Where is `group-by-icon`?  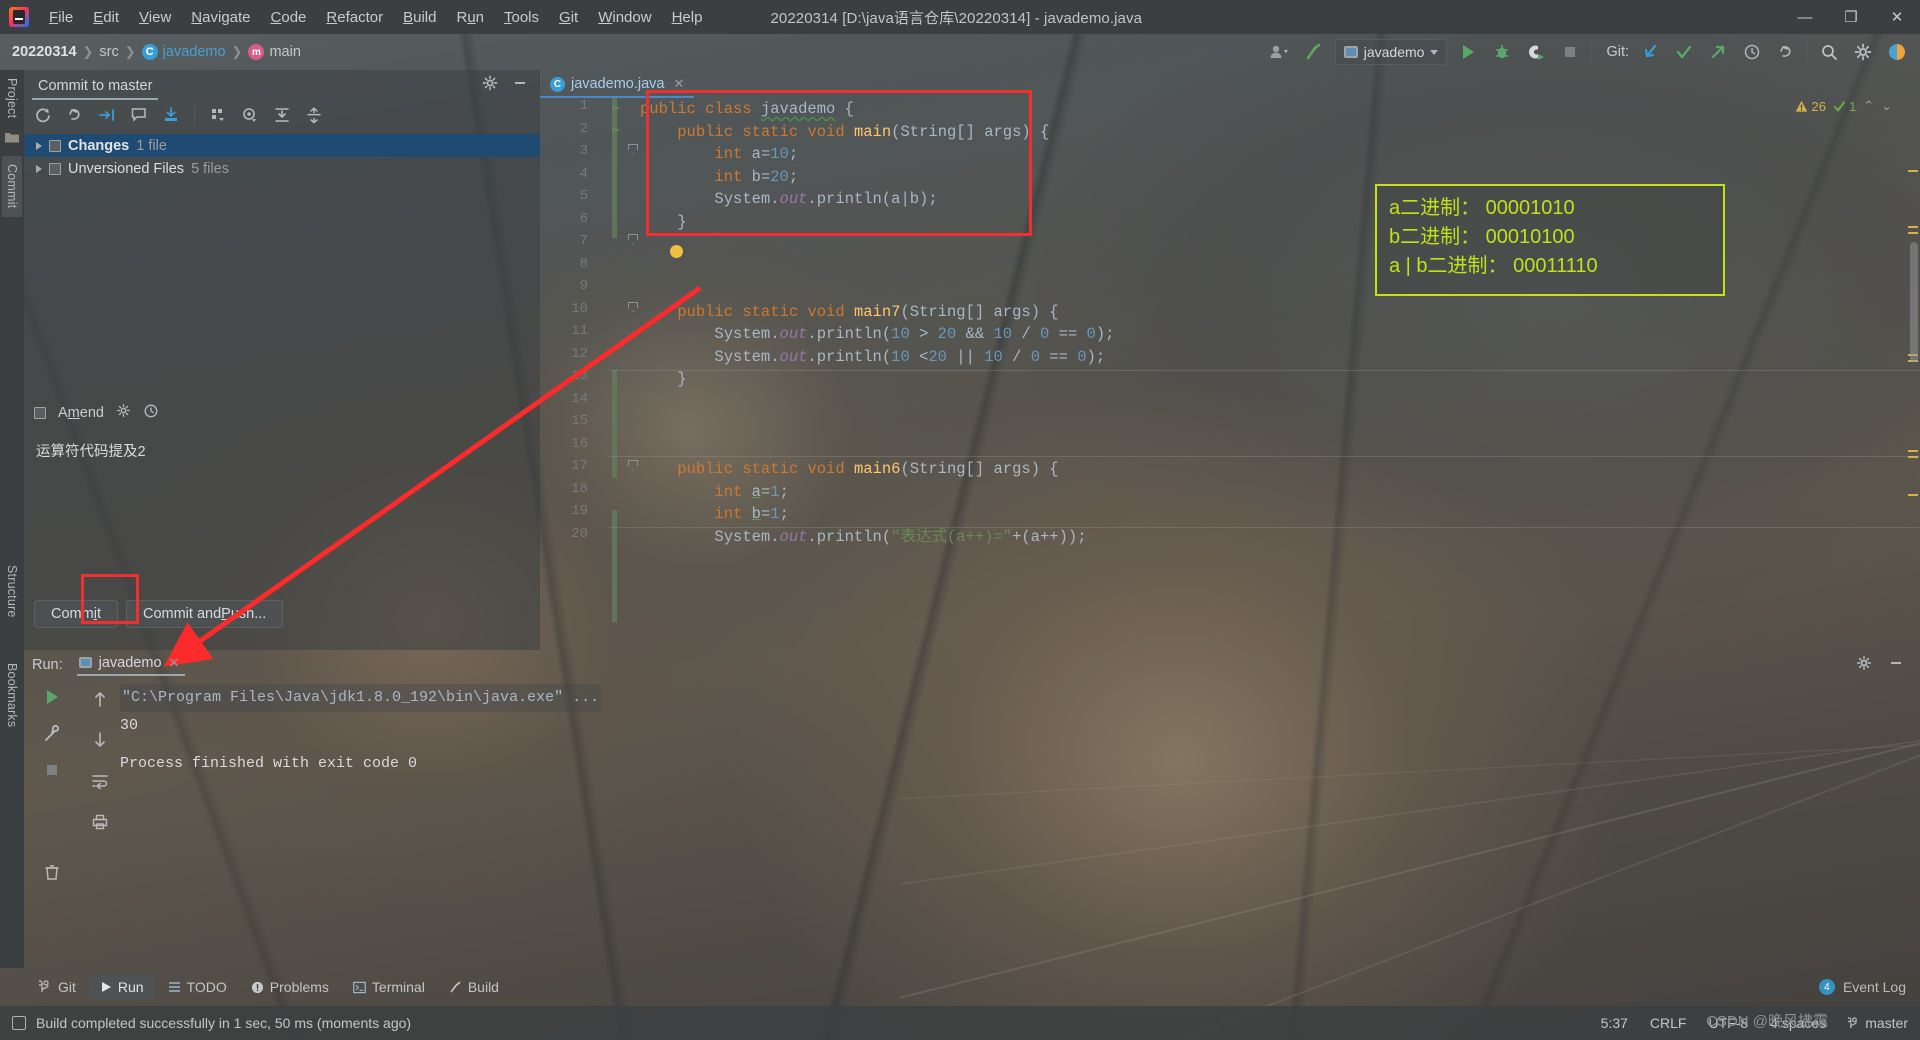
group-by-icon is located at coordinates (218, 115).